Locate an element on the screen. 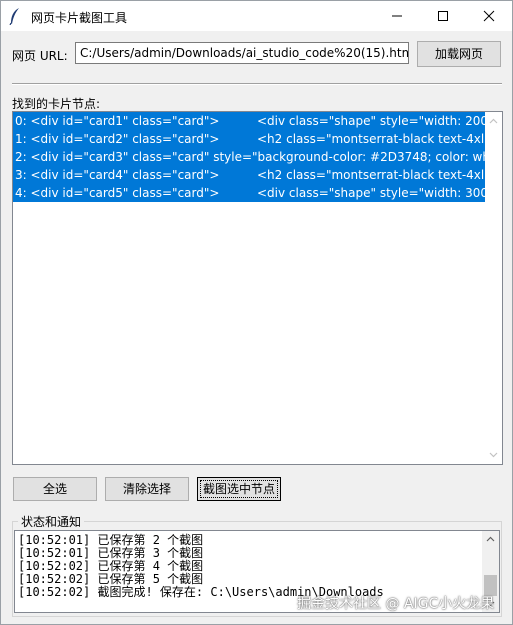 This screenshot has width=513, height=625. select-all-button: 全选 is located at coordinates (55, 489).